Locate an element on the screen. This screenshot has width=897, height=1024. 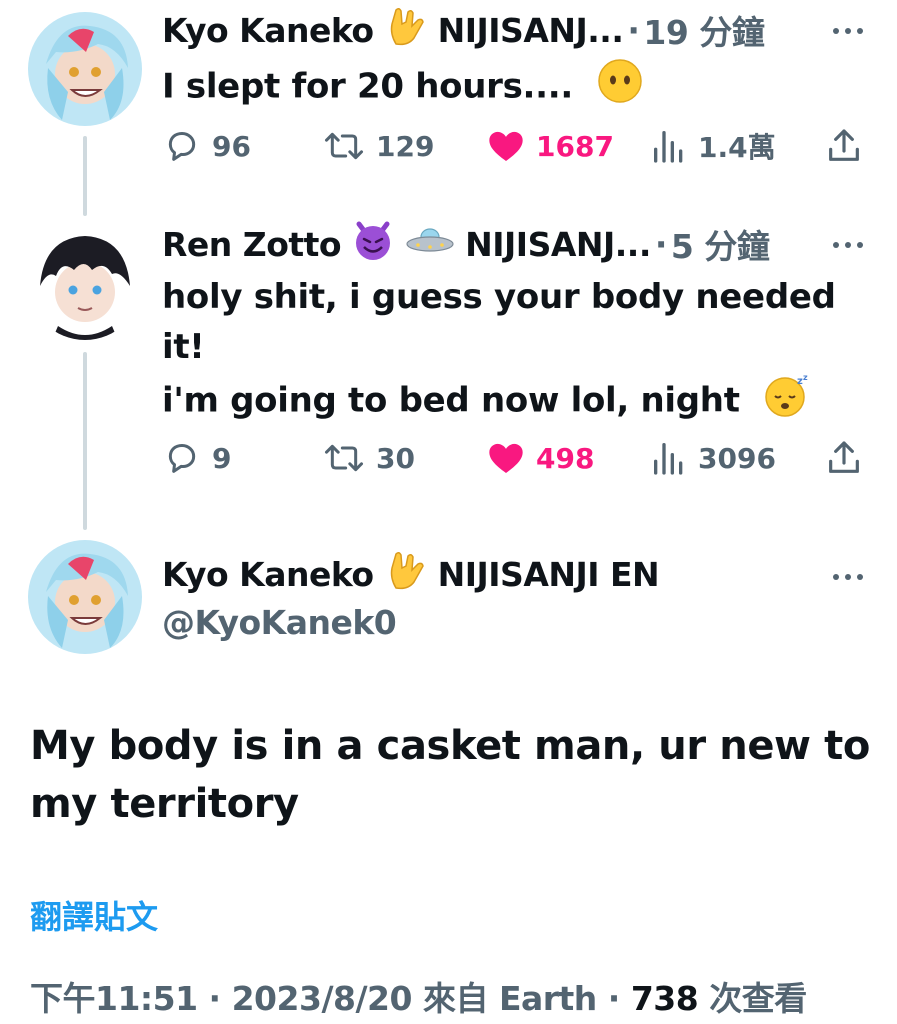
tweet-time: 19 分鐘 is located at coordinates (703, 30).